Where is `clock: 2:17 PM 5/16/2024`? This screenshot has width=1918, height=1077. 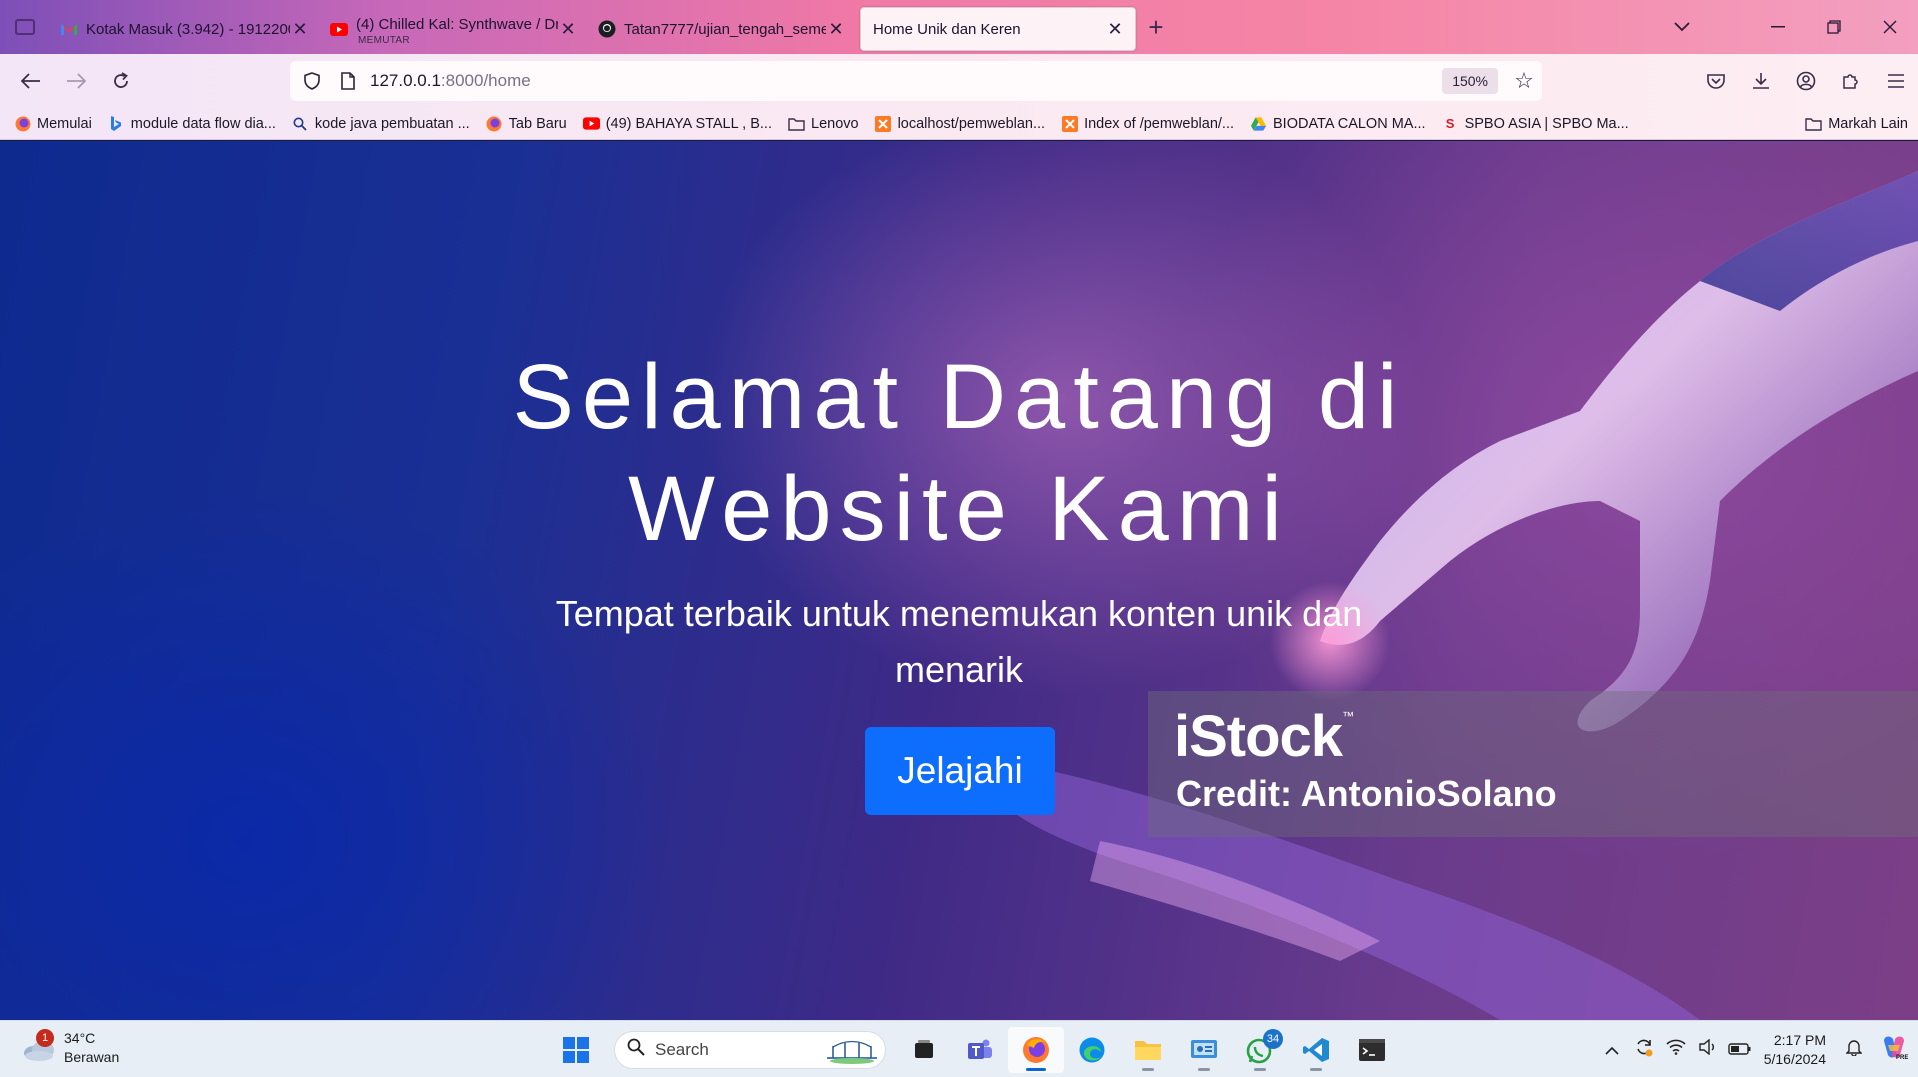 clock: 2:17 PM 5/16/2024 is located at coordinates (1795, 1050).